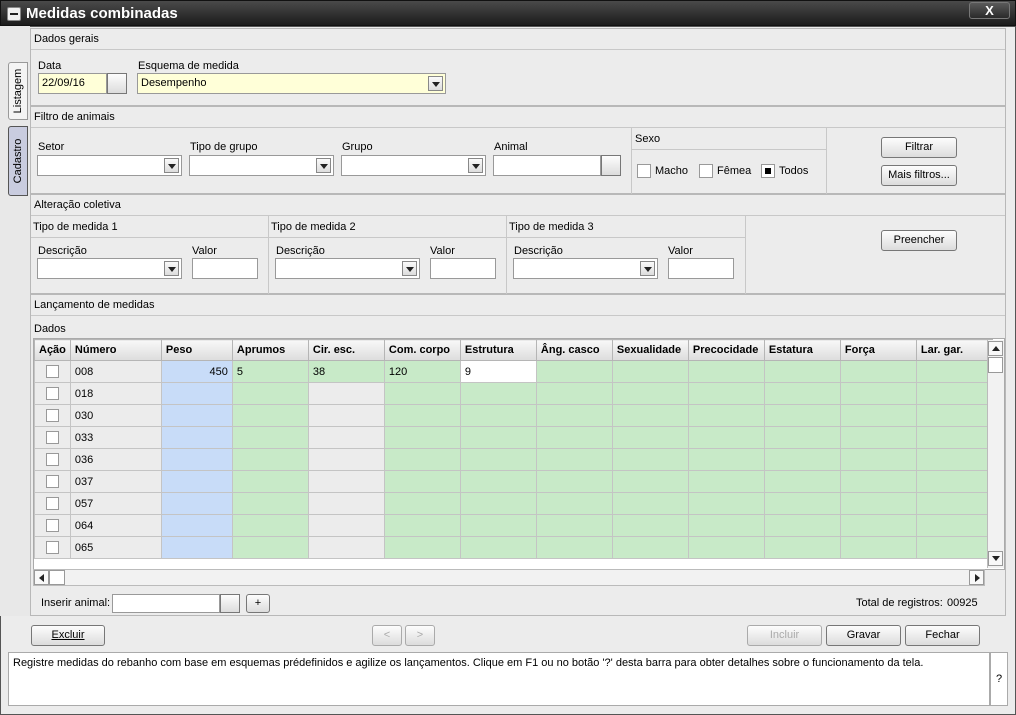  Describe the element at coordinates (422, 371) in the screenshot. I see `com-corpo-cell: 120` at that location.